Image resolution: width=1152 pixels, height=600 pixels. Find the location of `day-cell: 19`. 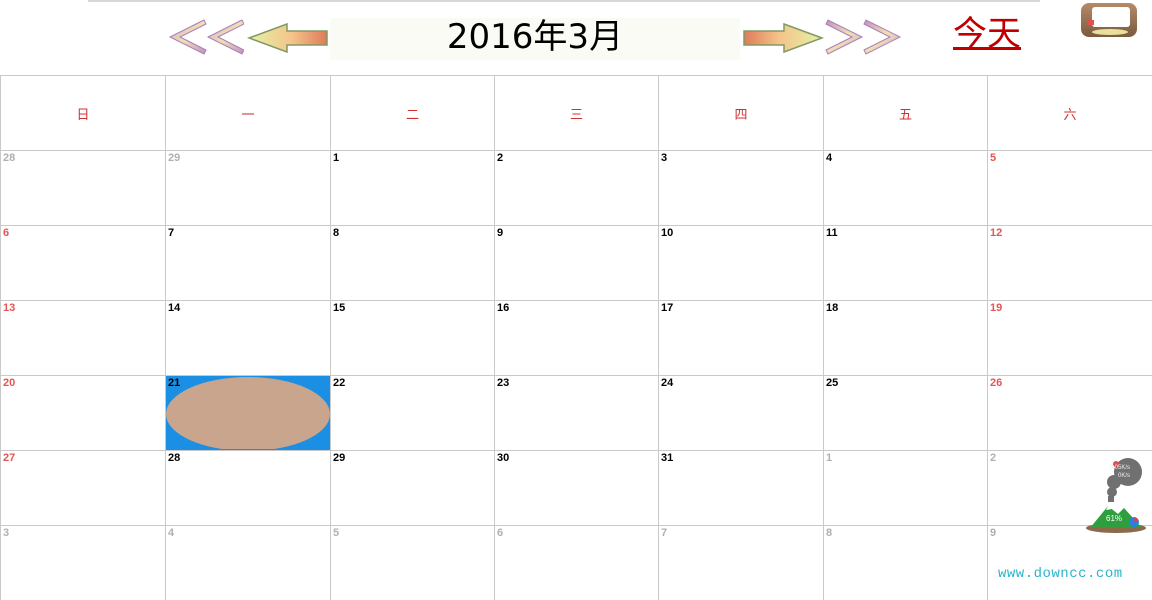

day-cell: 19 is located at coordinates (1070, 338).